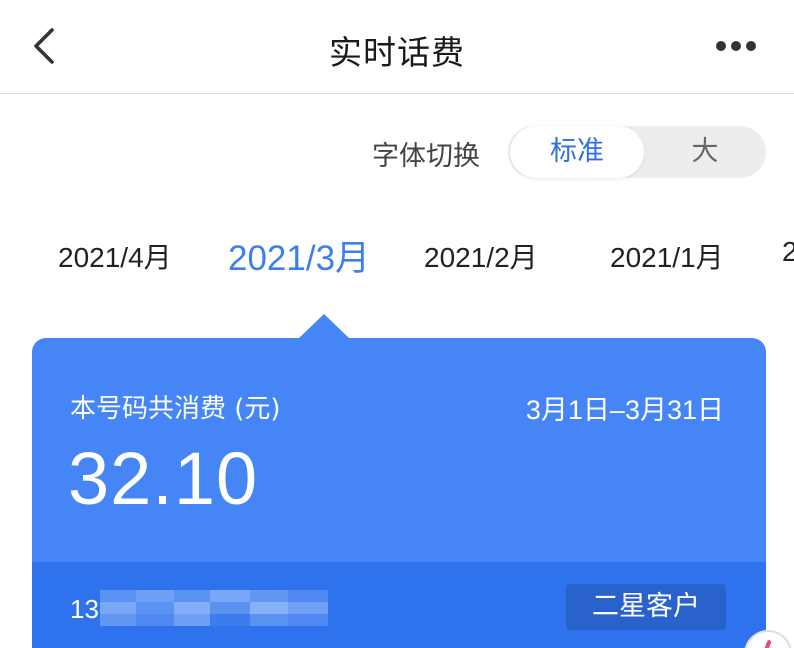  Describe the element at coordinates (324, 326) in the screenshot. I see `selected-month-pointer` at that location.